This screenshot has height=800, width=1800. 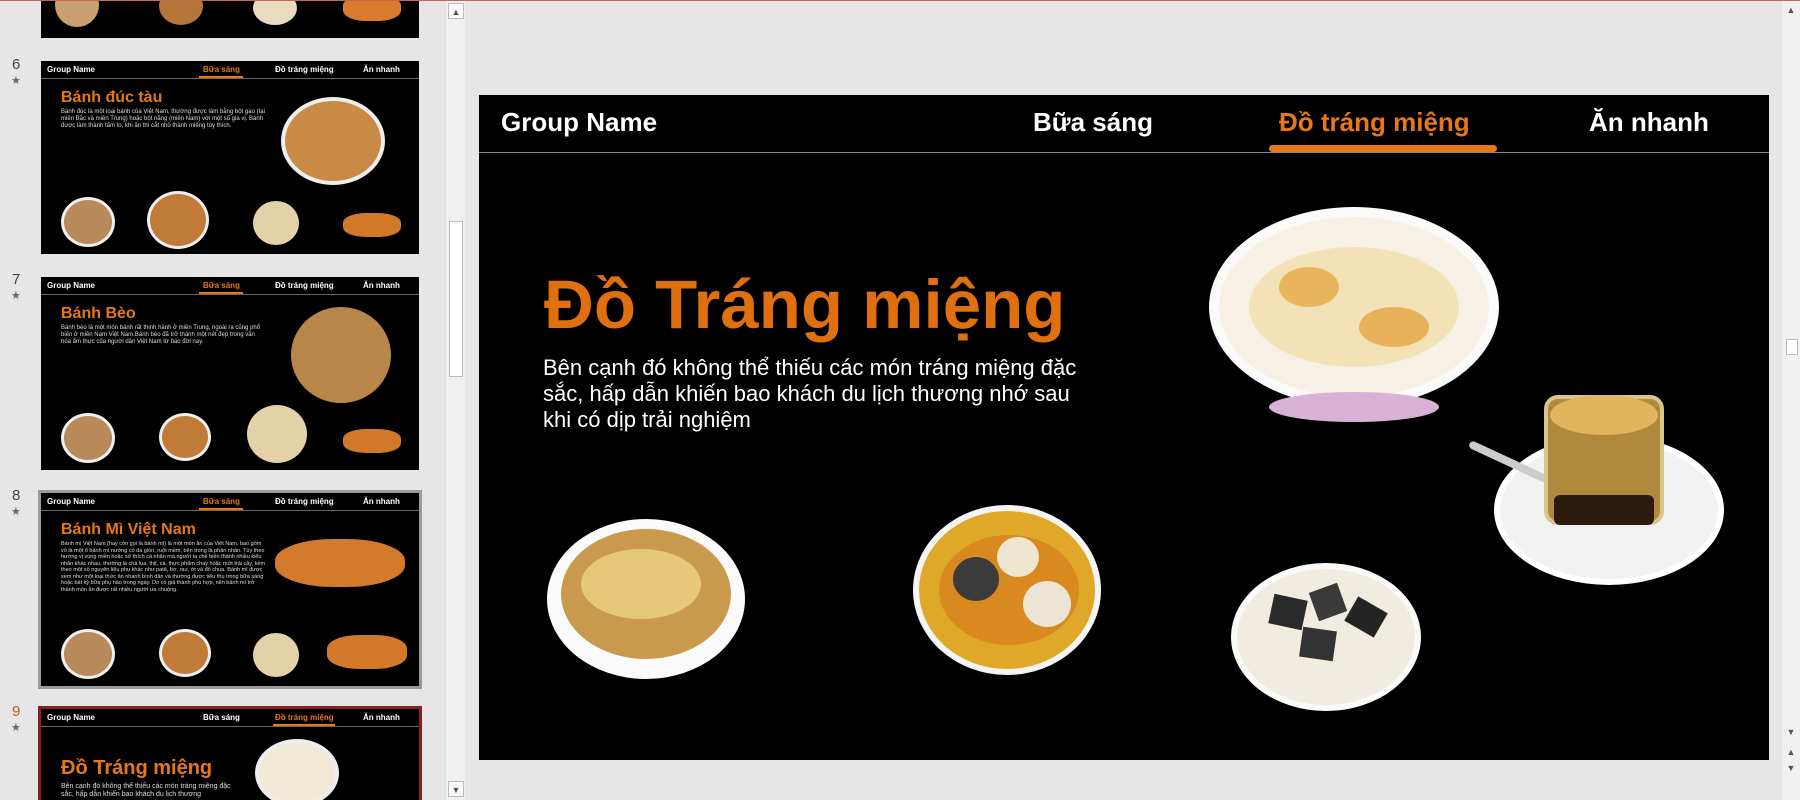 I want to click on thumbnail-title: Bánh đúc tàu, so click(x=112, y=97).